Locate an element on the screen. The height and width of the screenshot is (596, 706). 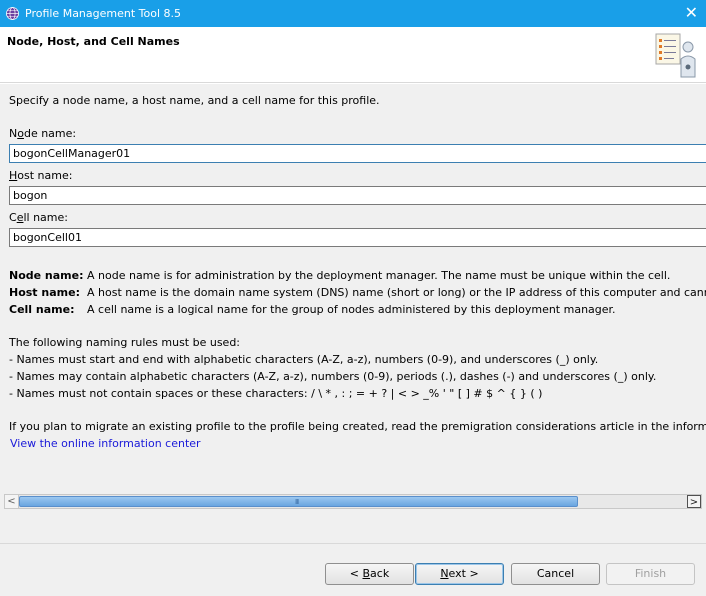
host-name-input is located at coordinates (358, 195).